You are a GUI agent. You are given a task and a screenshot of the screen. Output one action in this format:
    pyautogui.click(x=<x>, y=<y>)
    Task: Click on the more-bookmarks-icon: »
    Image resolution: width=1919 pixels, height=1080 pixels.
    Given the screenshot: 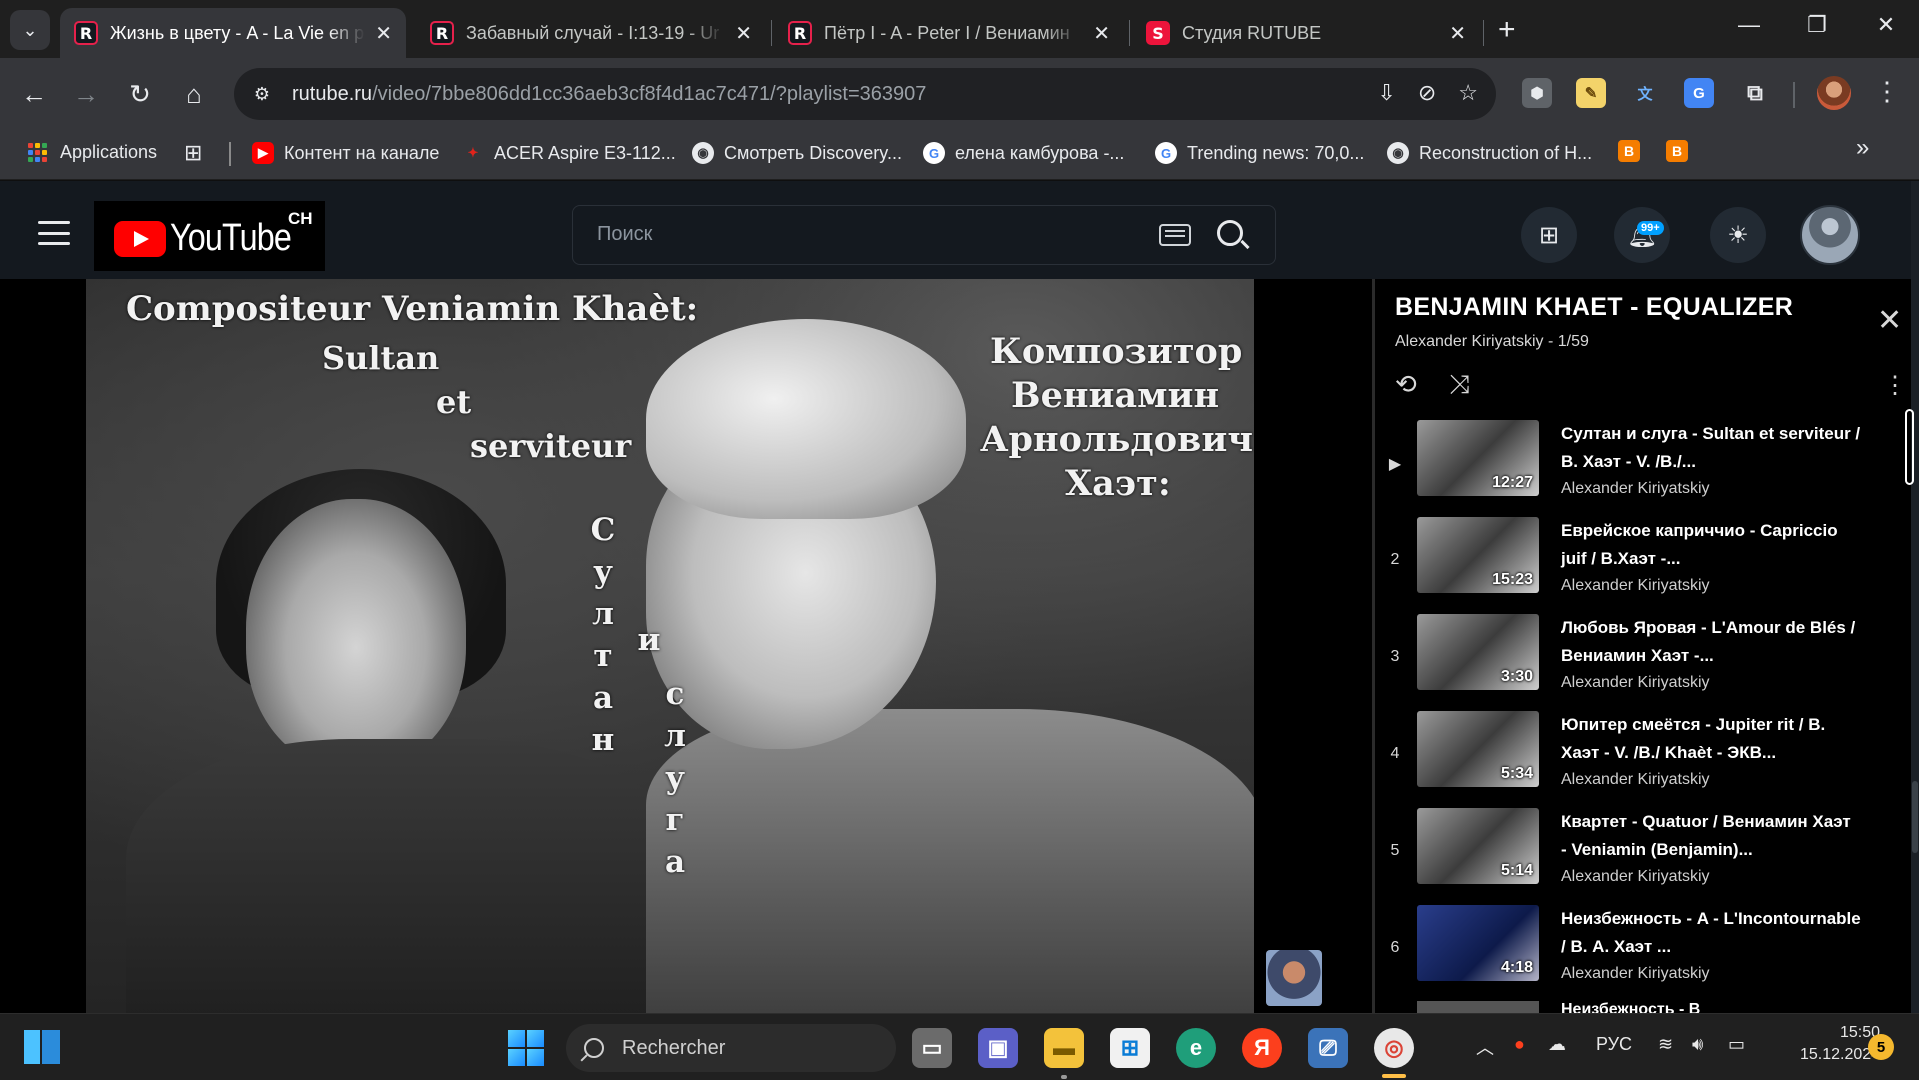 What is the action you would take?
    pyautogui.click(x=1862, y=148)
    